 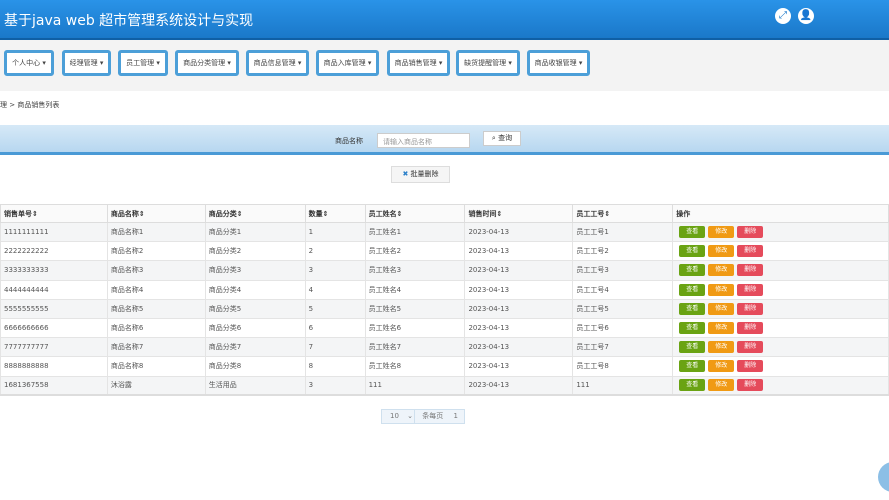 What do you see at coordinates (255, 347) in the screenshot?
I see `table-cell: 商品分类7` at bounding box center [255, 347].